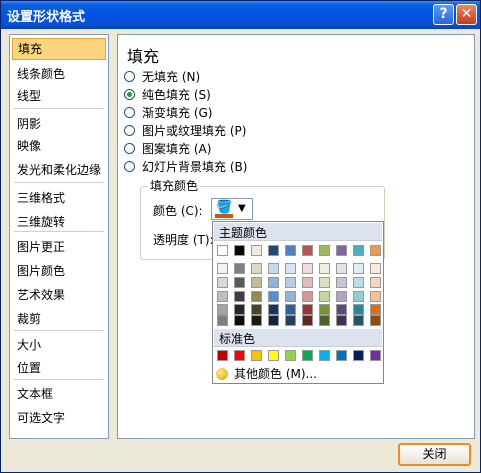  Describe the element at coordinates (59, 319) in the screenshot. I see `sidebar-item: 裁剪` at that location.